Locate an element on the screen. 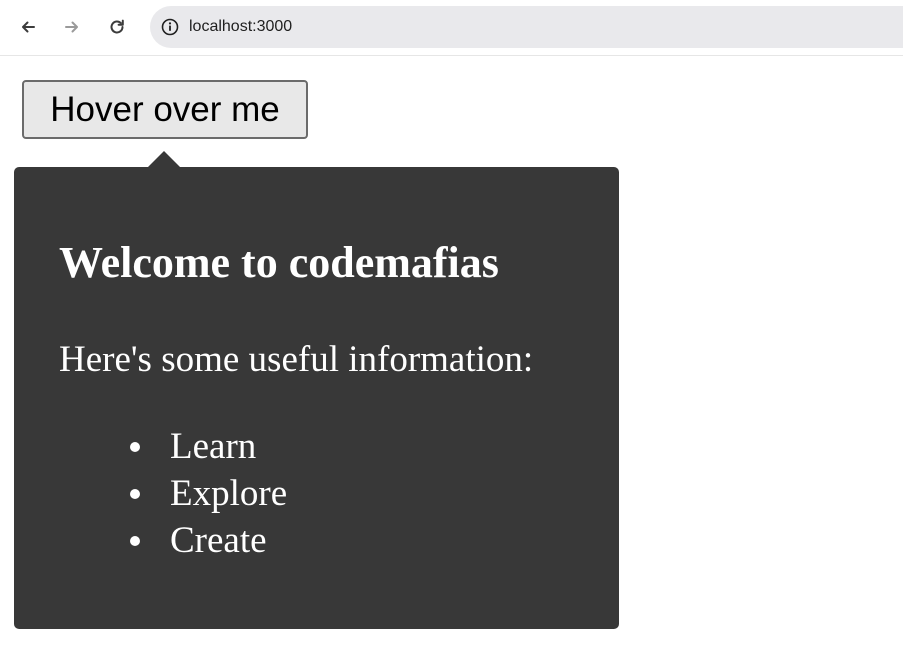 The image size is (903, 672). address-bar: localhost:3000 is located at coordinates (526, 27).